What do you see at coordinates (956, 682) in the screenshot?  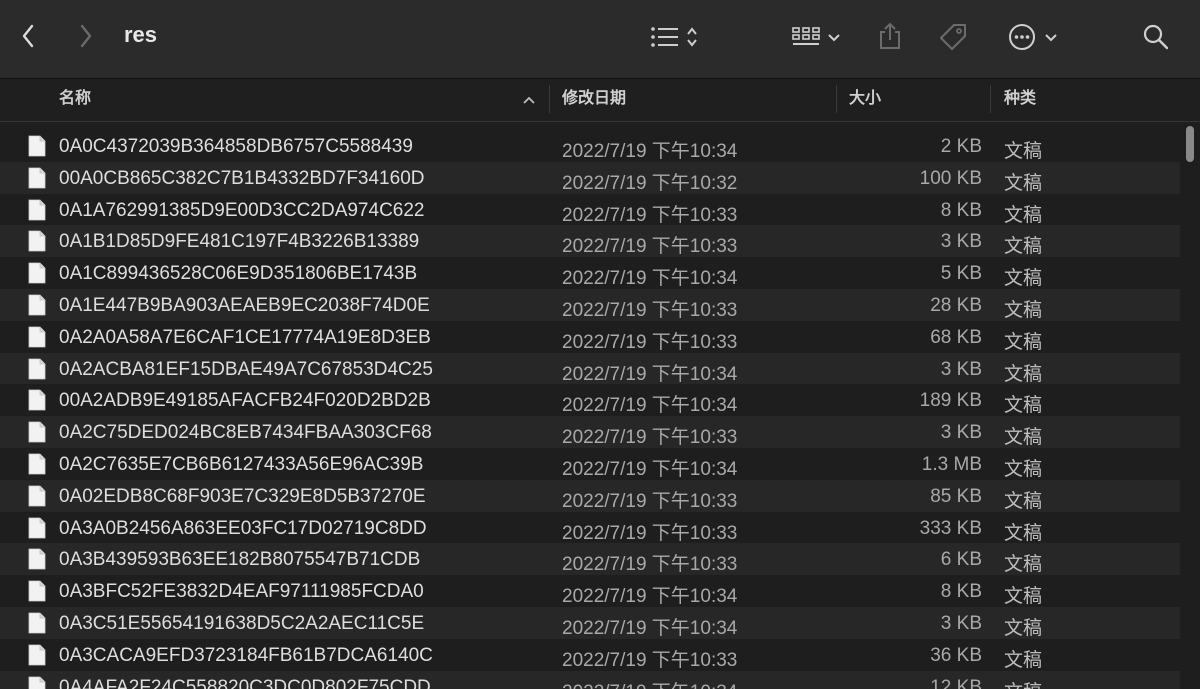 I see `file-size: 12 KB` at bounding box center [956, 682].